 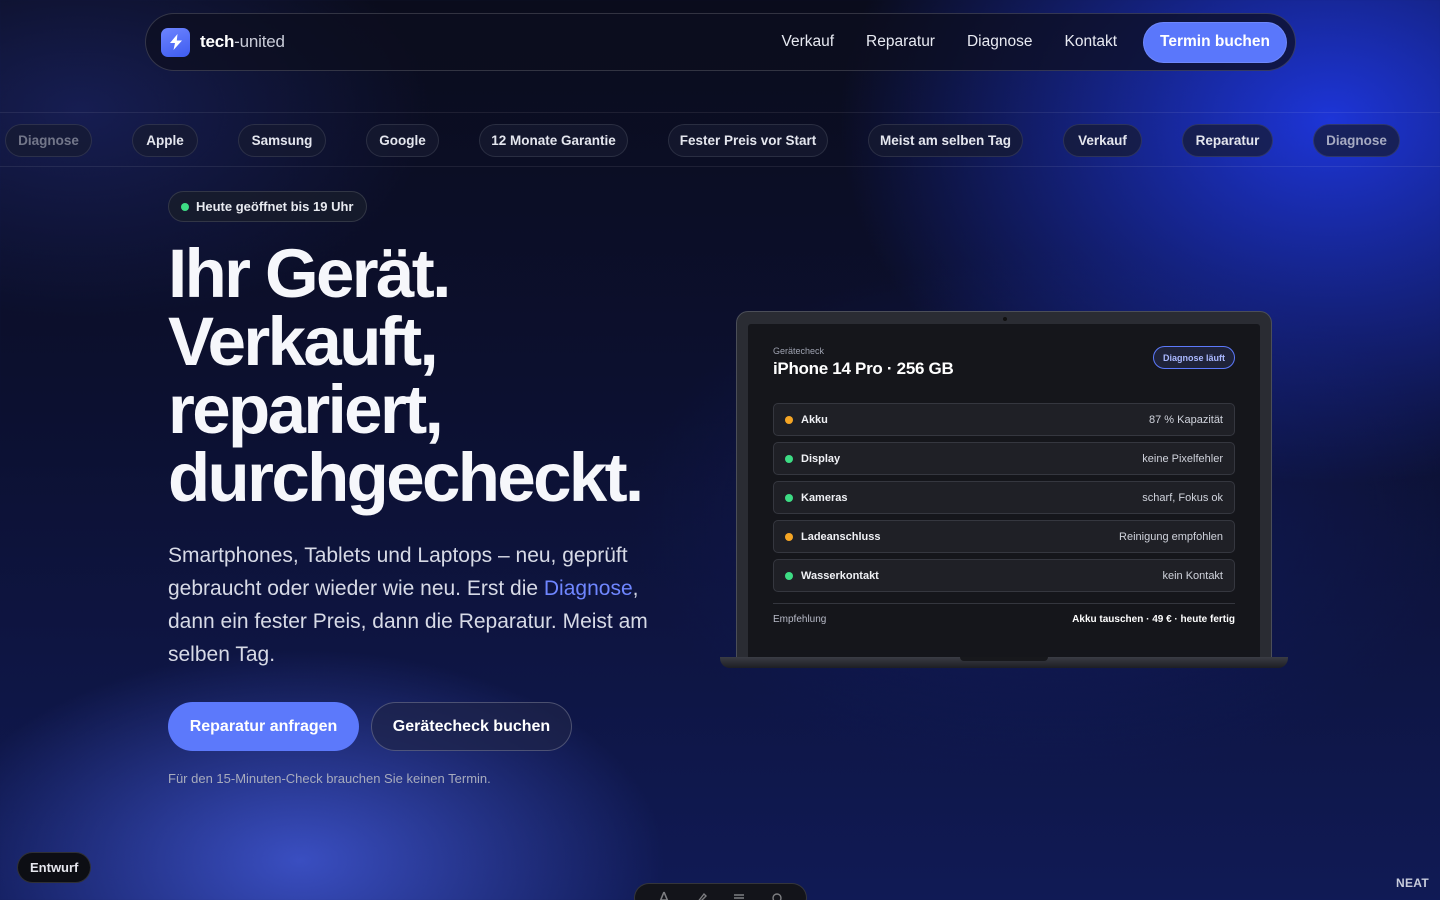 What do you see at coordinates (1102, 140) in the screenshot?
I see `ticker-chip: Verkauf` at bounding box center [1102, 140].